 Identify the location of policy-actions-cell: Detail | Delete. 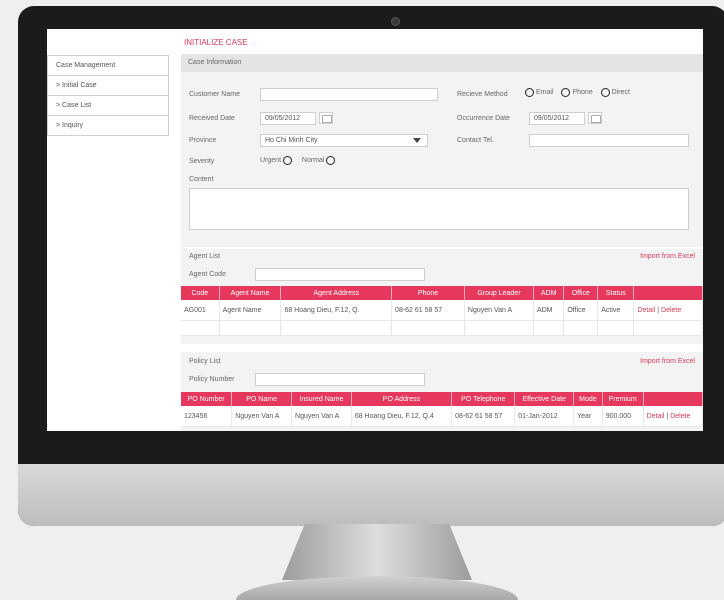
(673, 416).